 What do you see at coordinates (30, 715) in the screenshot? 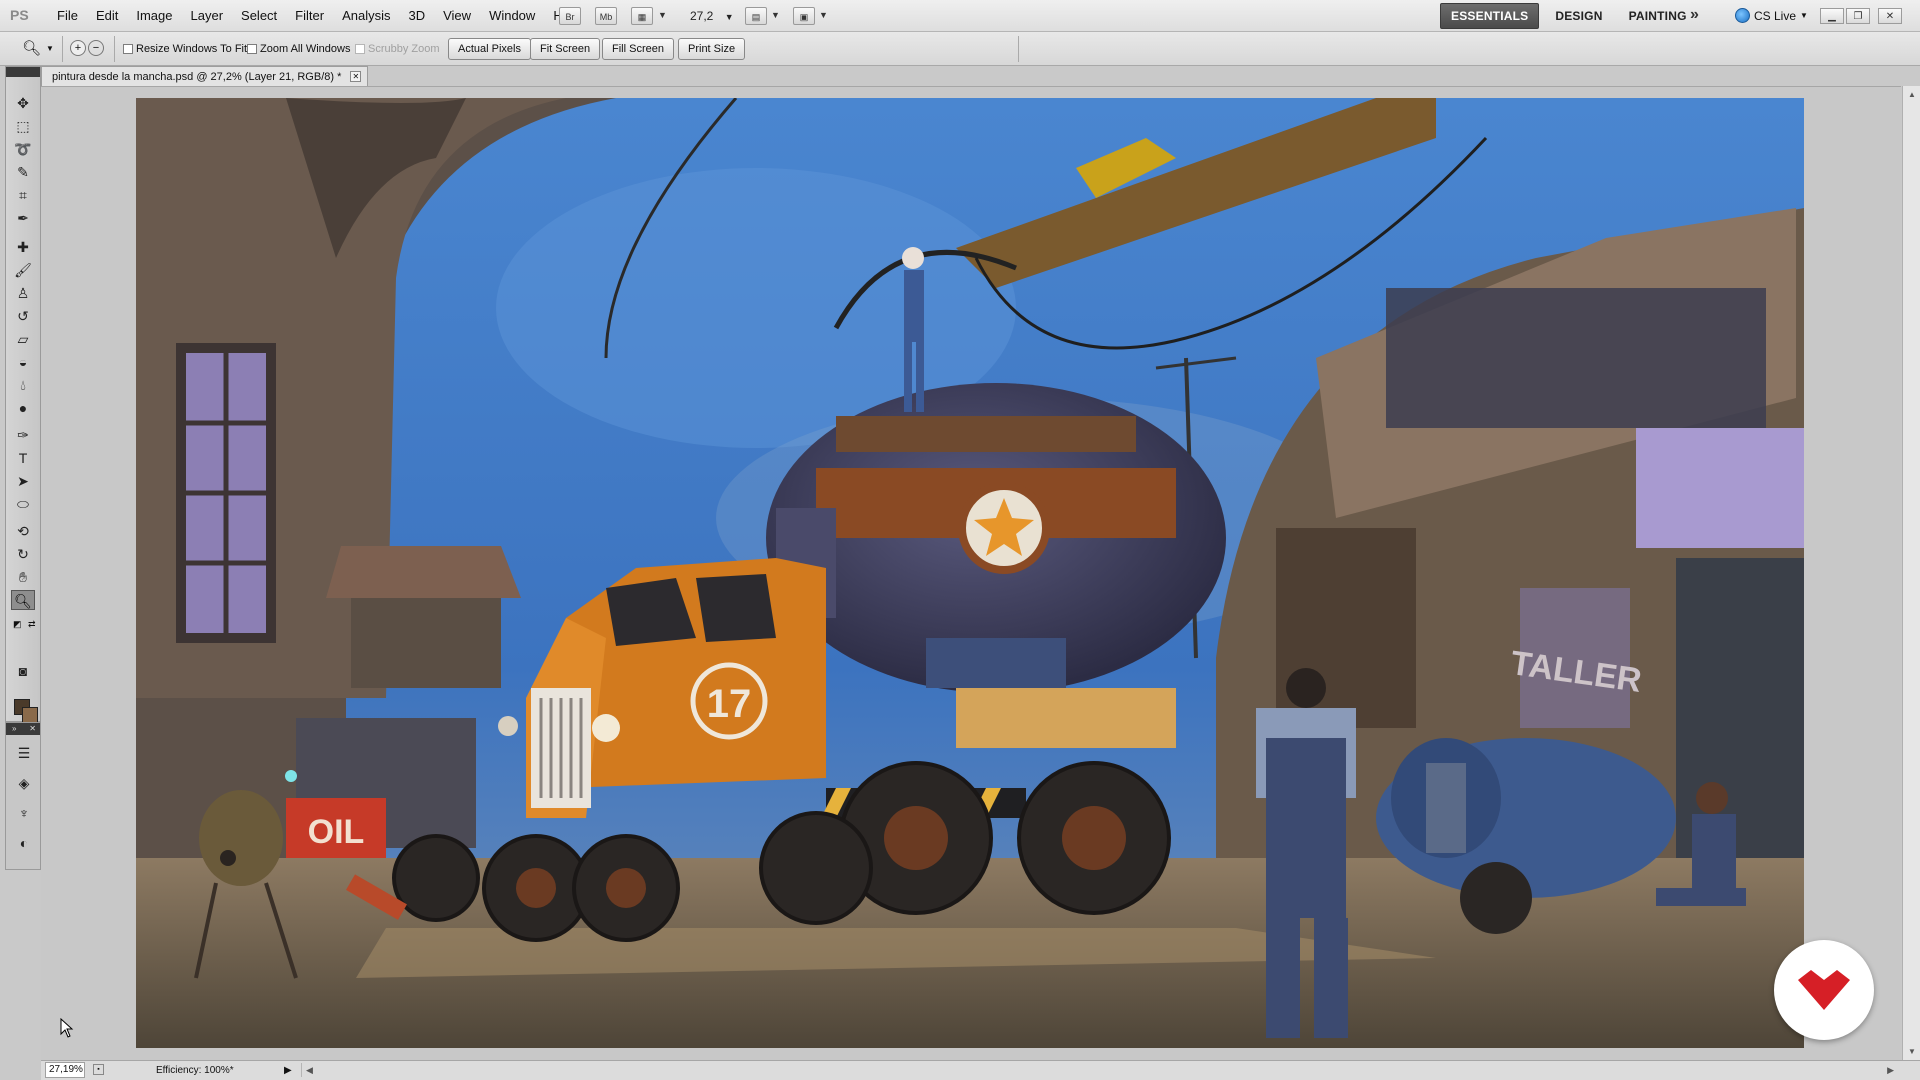
I see `background-color-swatch` at bounding box center [30, 715].